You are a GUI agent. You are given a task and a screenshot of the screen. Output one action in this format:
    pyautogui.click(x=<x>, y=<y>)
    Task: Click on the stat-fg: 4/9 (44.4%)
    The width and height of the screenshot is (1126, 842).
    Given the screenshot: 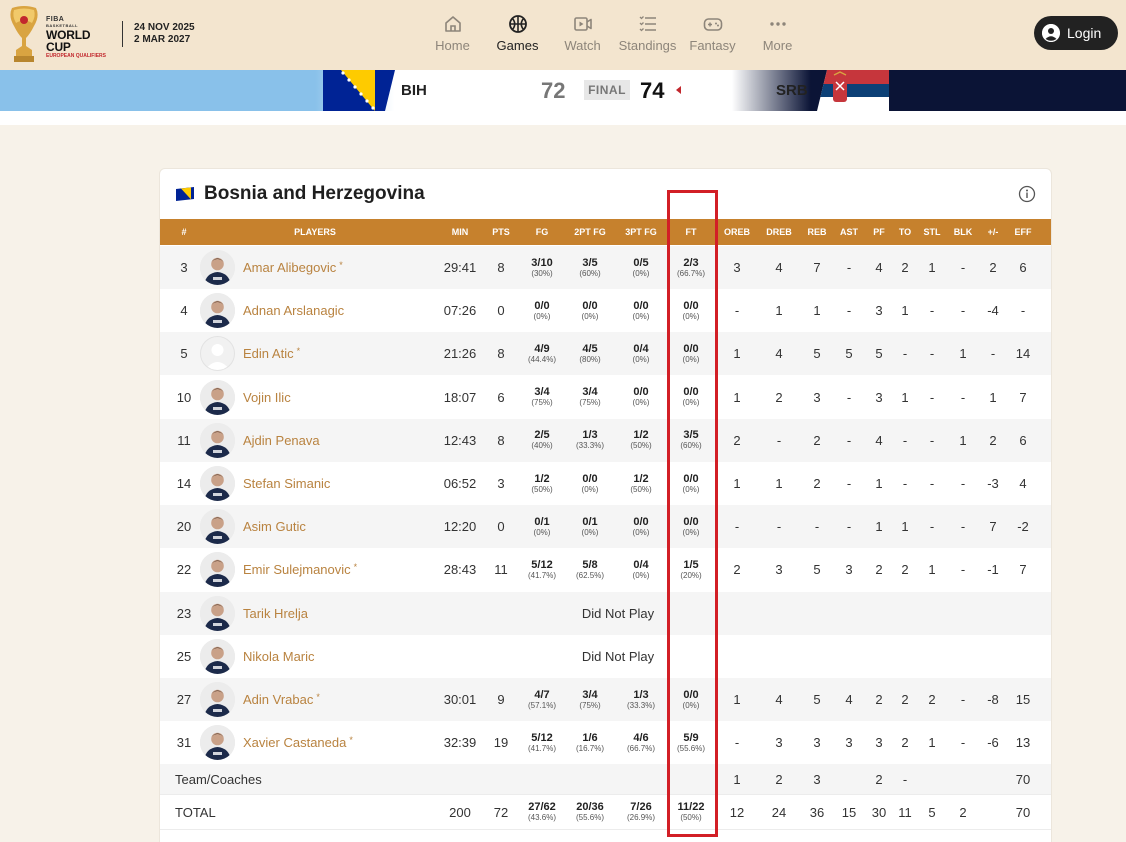 What is the action you would take?
    pyautogui.click(x=542, y=353)
    